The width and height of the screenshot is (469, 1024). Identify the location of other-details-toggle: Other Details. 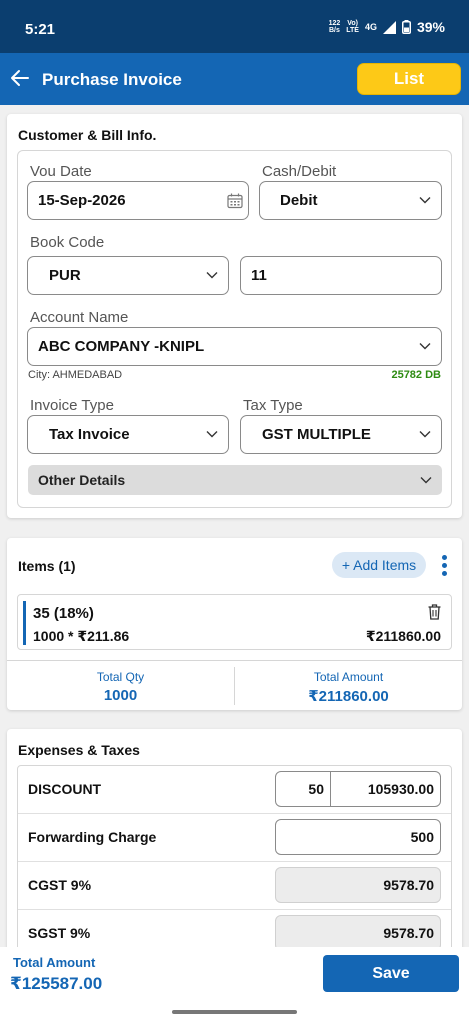
(235, 480).